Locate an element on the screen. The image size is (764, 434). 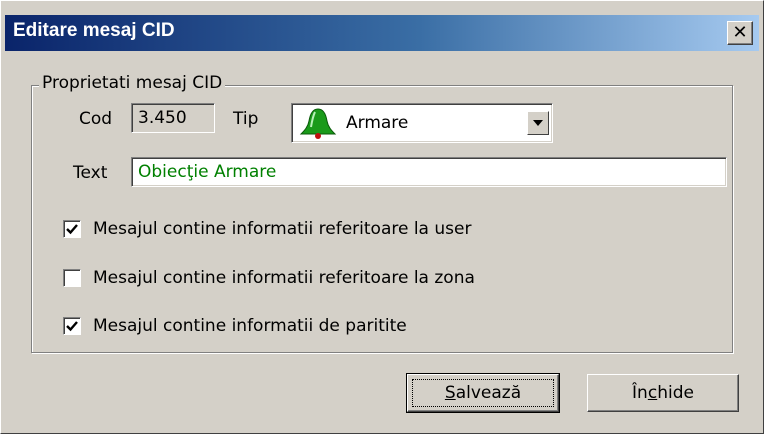
close-dialog-button: Închide is located at coordinates (663, 393).